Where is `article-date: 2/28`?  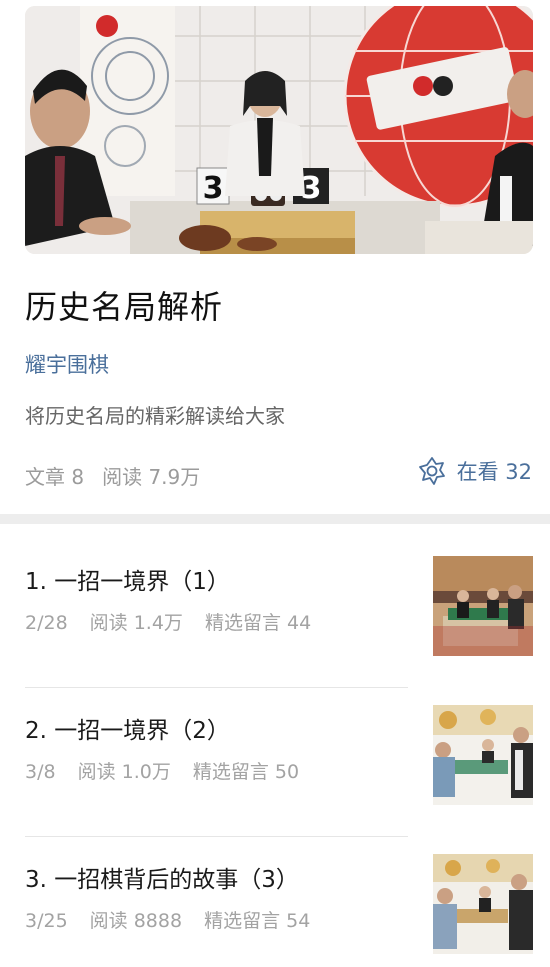 article-date: 2/28 is located at coordinates (46, 623).